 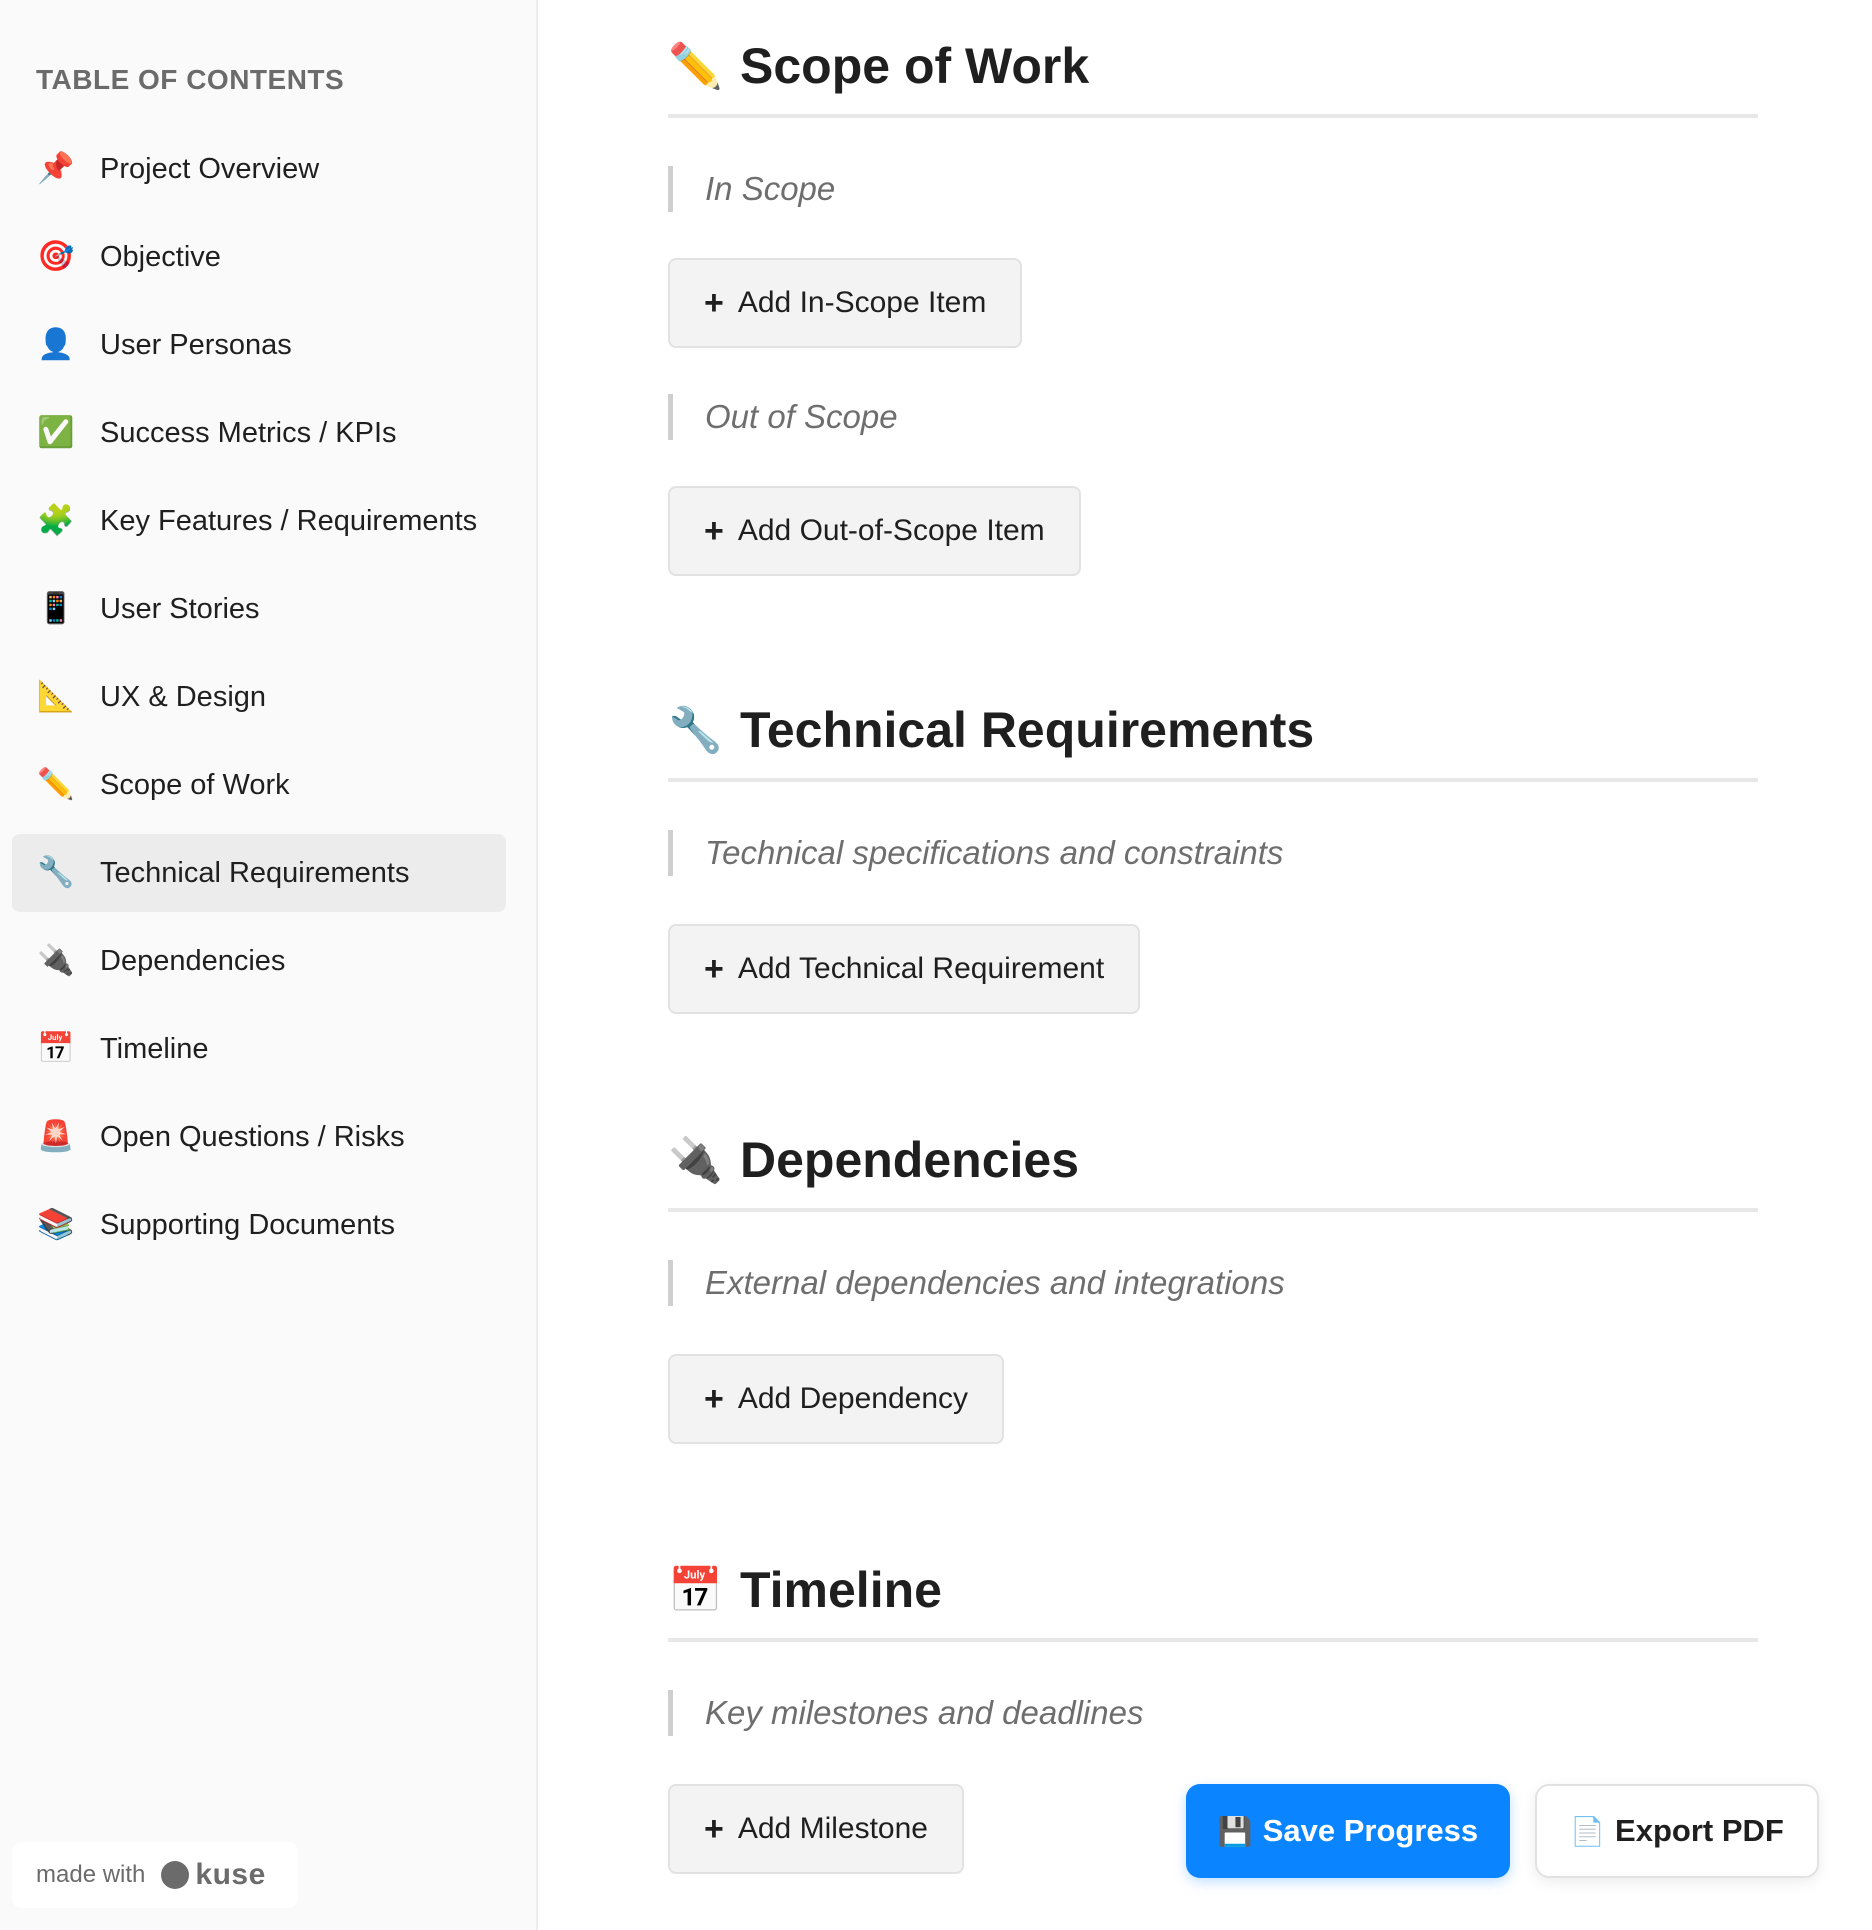 What do you see at coordinates (91, 1874) in the screenshot?
I see `made-with-text: made with` at bounding box center [91, 1874].